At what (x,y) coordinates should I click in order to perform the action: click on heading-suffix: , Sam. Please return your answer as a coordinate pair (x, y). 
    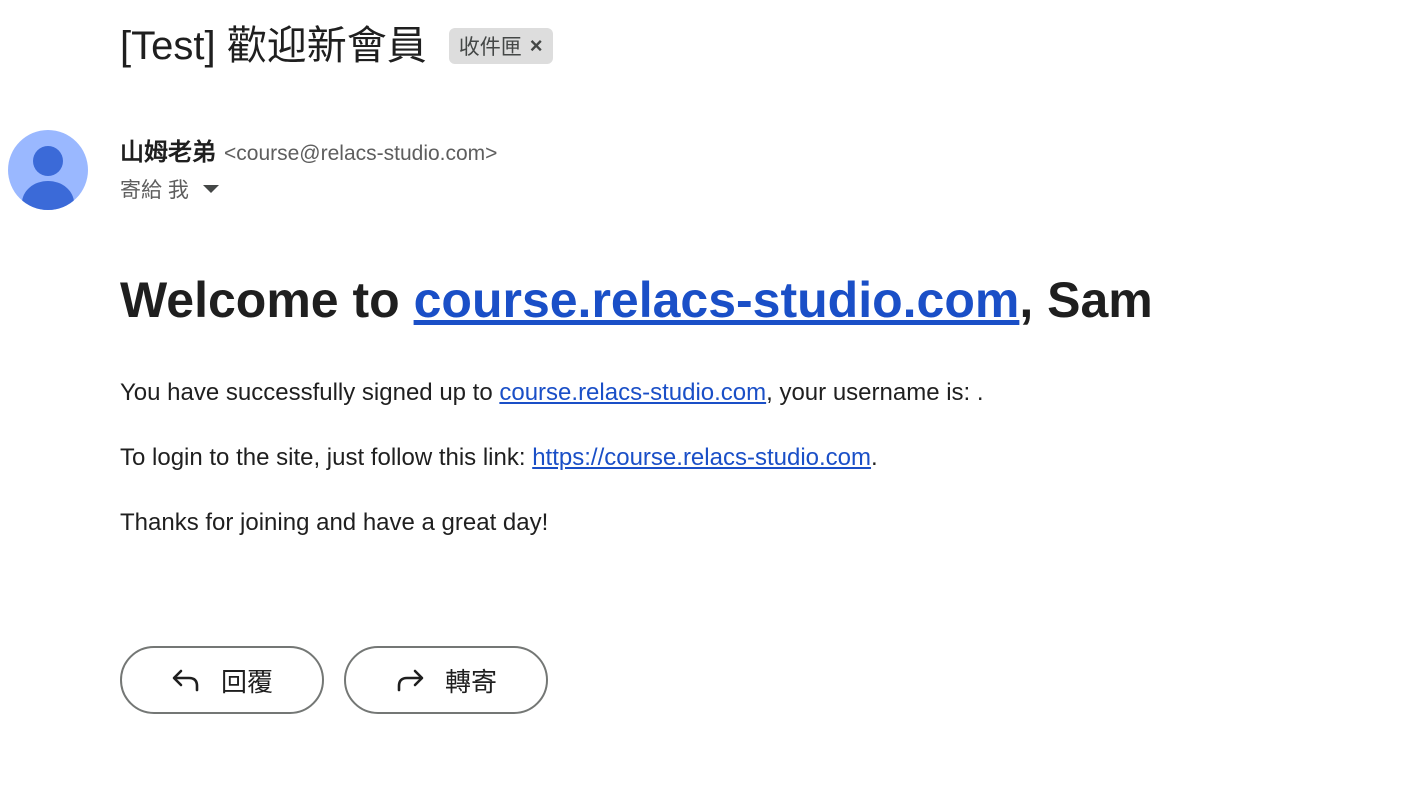
    Looking at the image, I should click on (1086, 300).